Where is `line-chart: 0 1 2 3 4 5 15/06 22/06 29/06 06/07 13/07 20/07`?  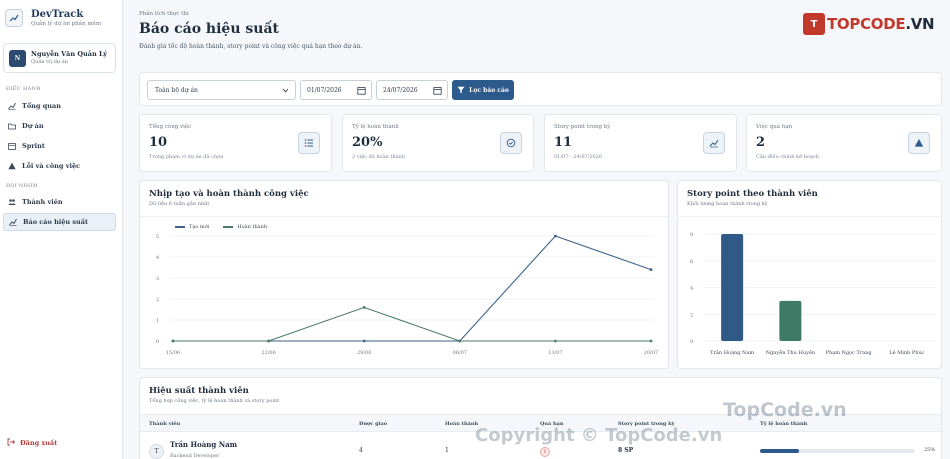
line-chart: 0 1 2 3 4 5 15/06 22/06 29/06 06/07 13/07 20/07 is located at coordinates (407, 295).